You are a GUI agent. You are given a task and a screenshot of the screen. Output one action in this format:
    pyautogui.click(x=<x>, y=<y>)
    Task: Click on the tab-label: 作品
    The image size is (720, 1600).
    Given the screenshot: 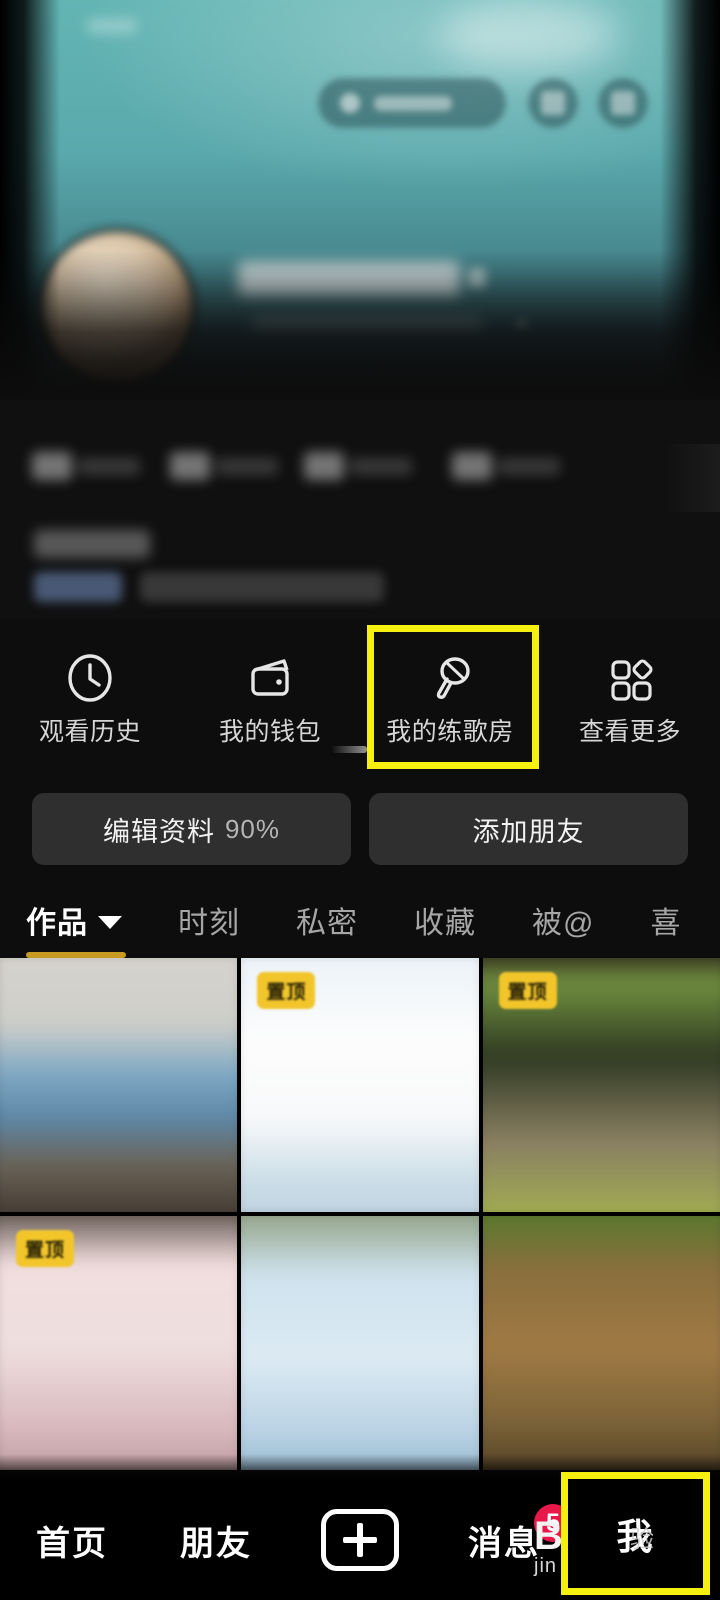 What is the action you would take?
    pyautogui.click(x=57, y=923)
    